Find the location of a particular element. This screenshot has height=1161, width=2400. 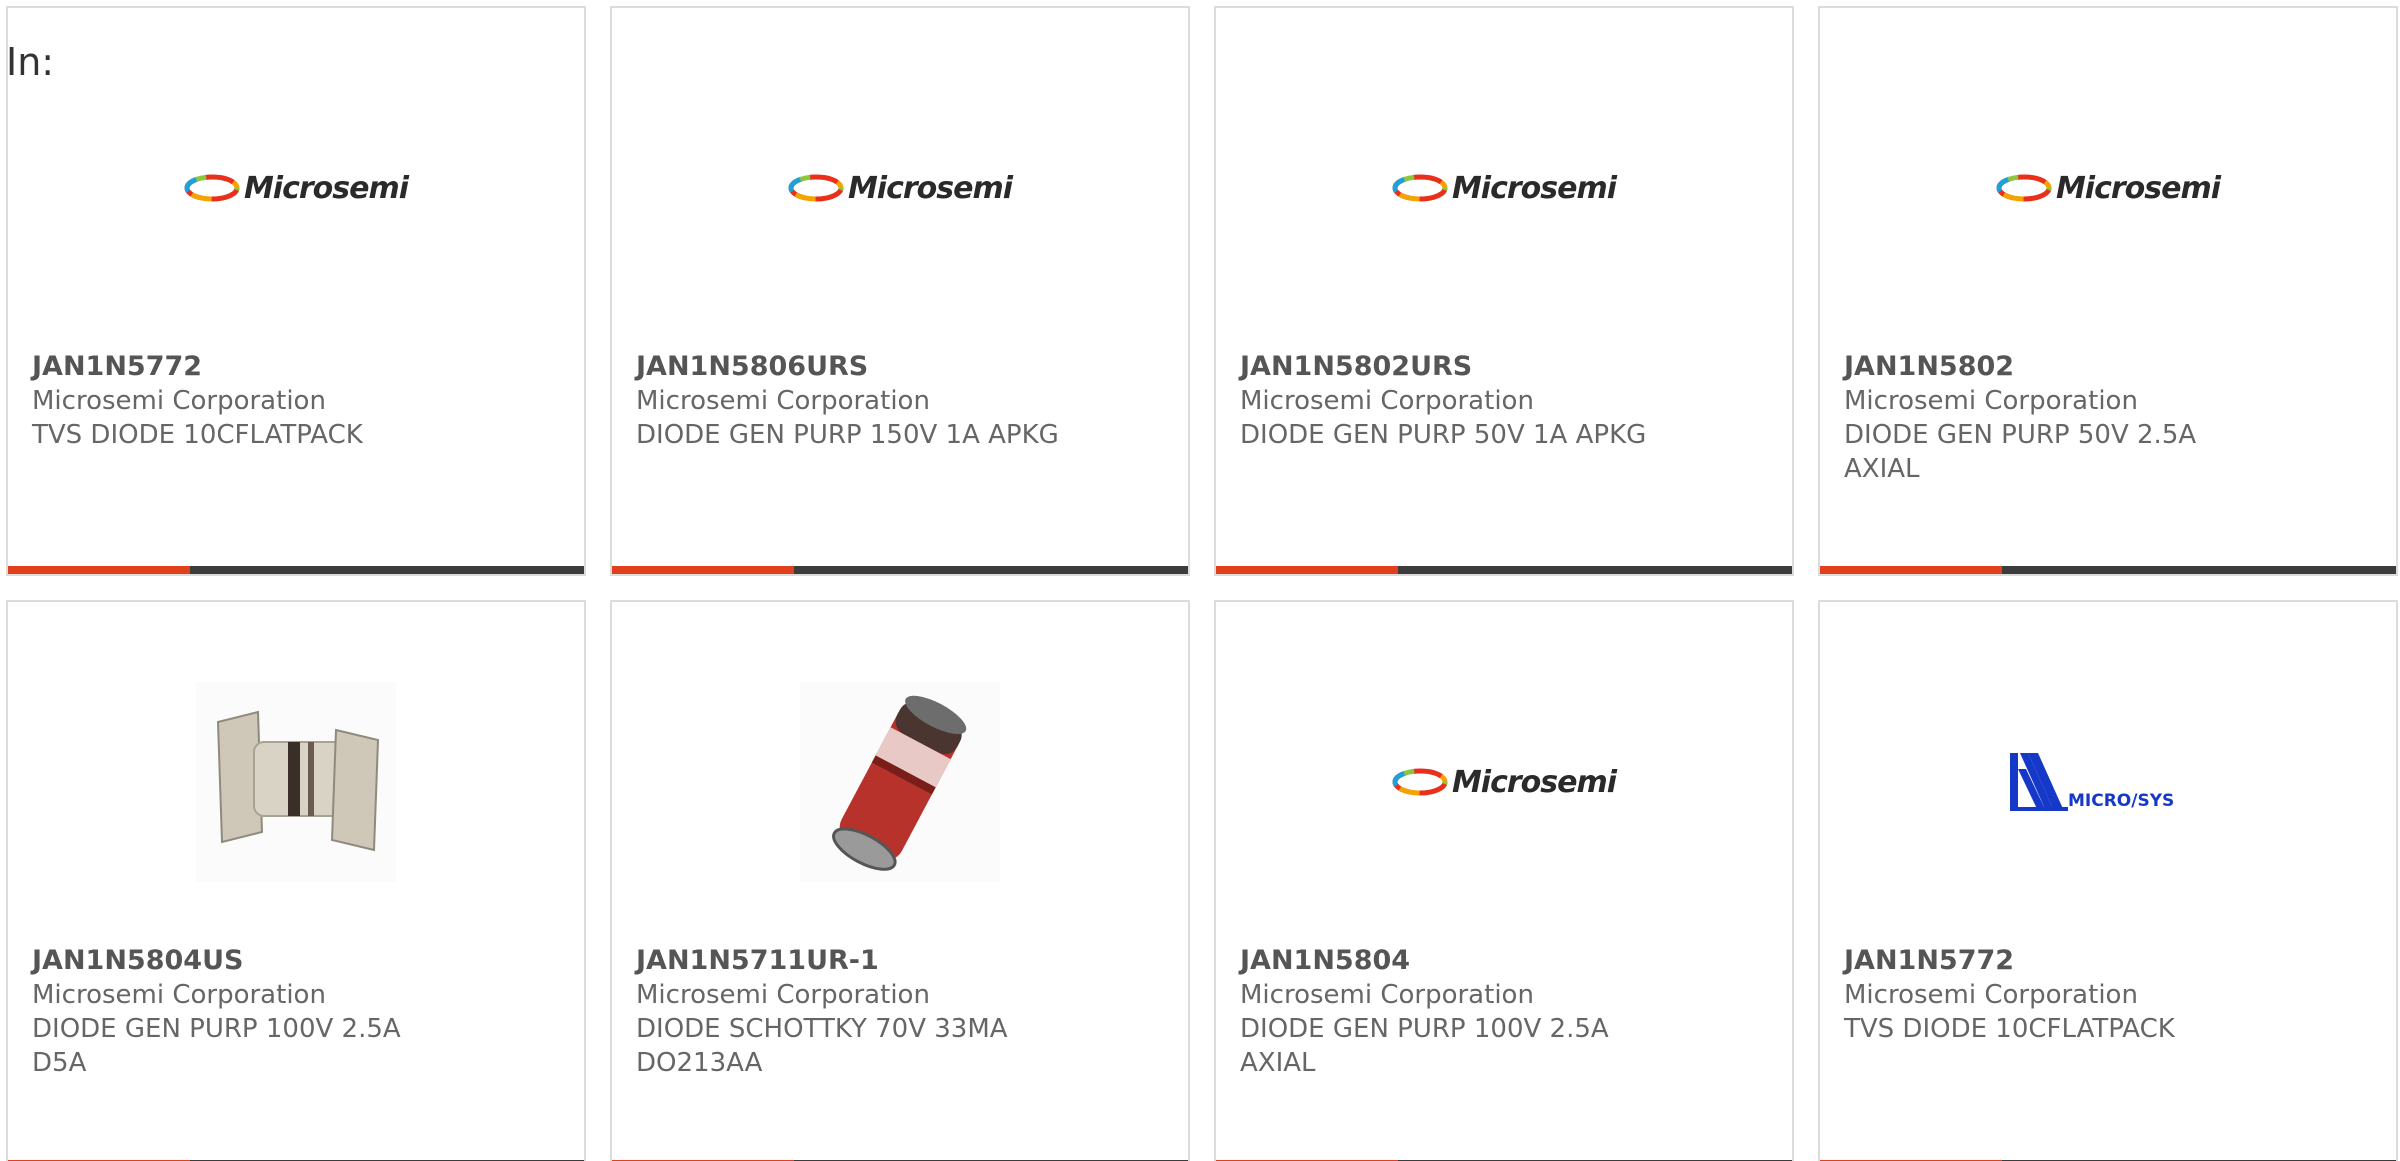

do213aa-diode-photo is located at coordinates (900, 782).